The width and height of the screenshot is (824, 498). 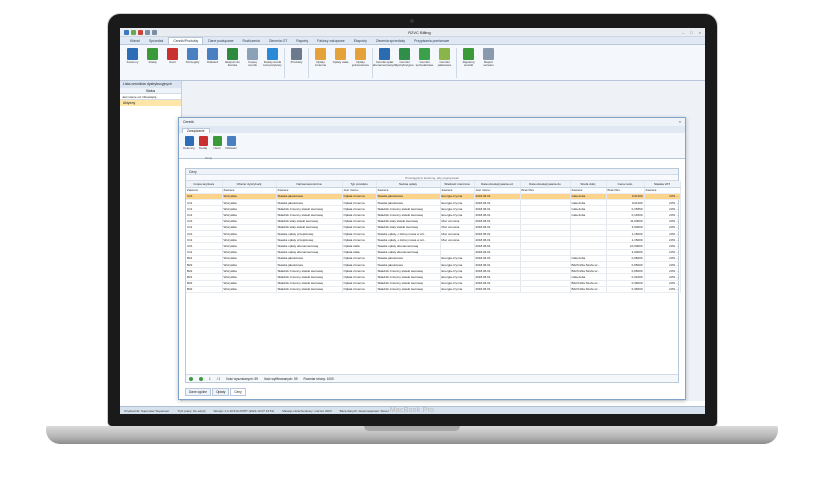 What do you see at coordinates (192, 62) in the screenshot?
I see `ribbon-label: Szczegóły` at bounding box center [192, 62].